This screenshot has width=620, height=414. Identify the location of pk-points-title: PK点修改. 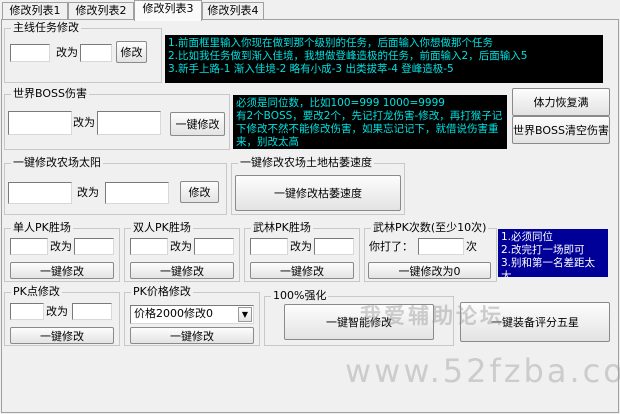
(36, 292).